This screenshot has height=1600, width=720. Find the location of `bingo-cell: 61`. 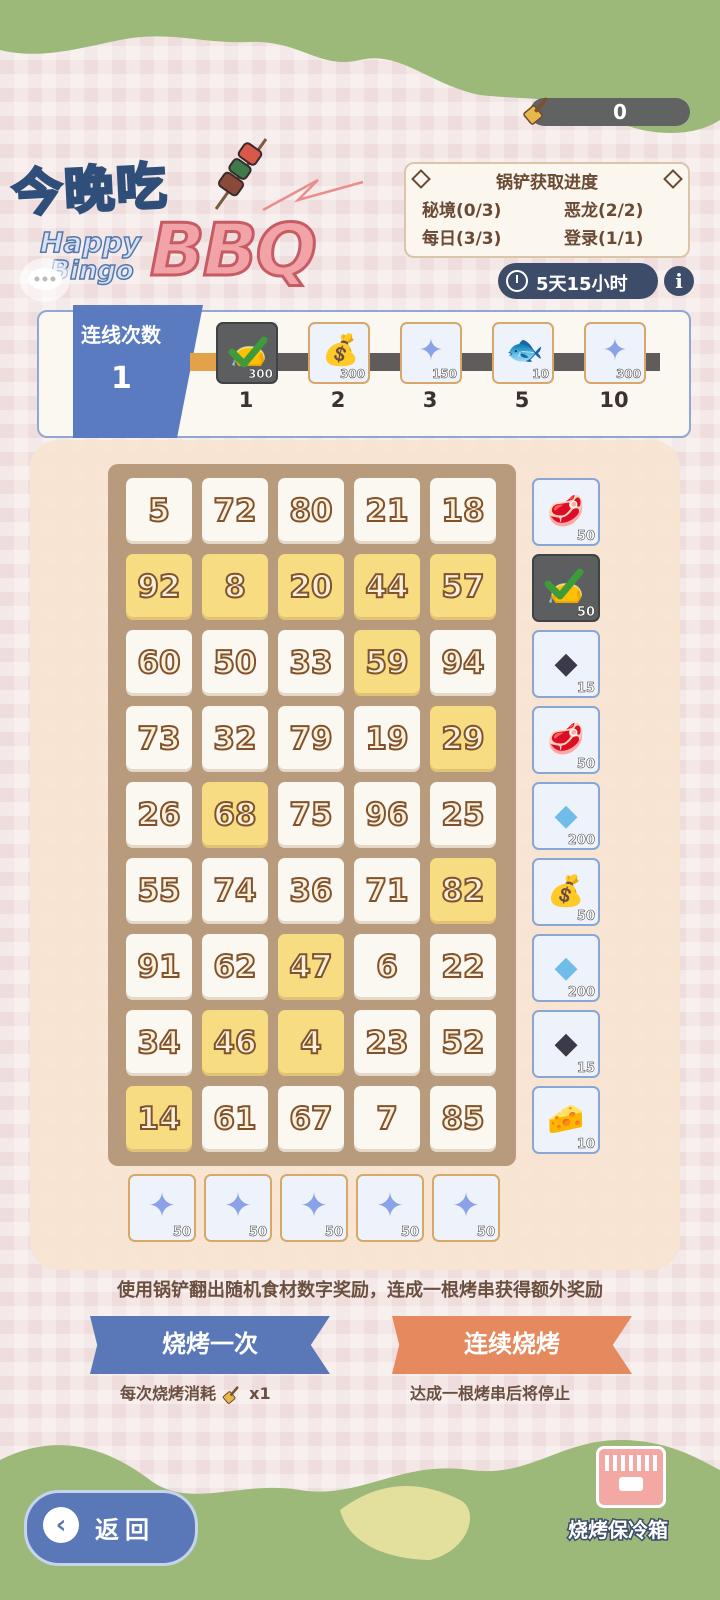

bingo-cell: 61 is located at coordinates (235, 1119).